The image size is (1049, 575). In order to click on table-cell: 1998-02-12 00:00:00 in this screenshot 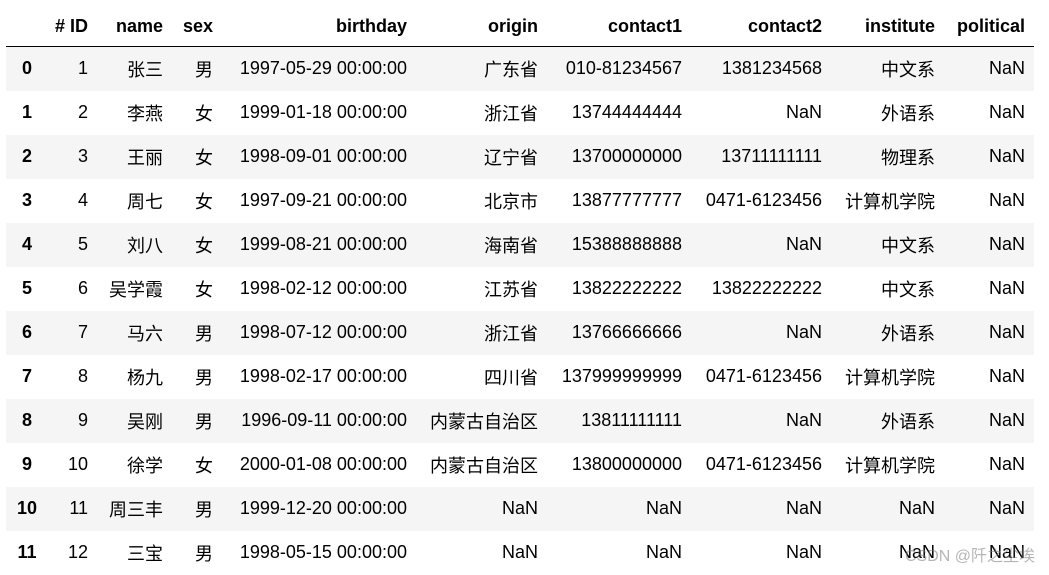, I will do `click(323, 288)`.